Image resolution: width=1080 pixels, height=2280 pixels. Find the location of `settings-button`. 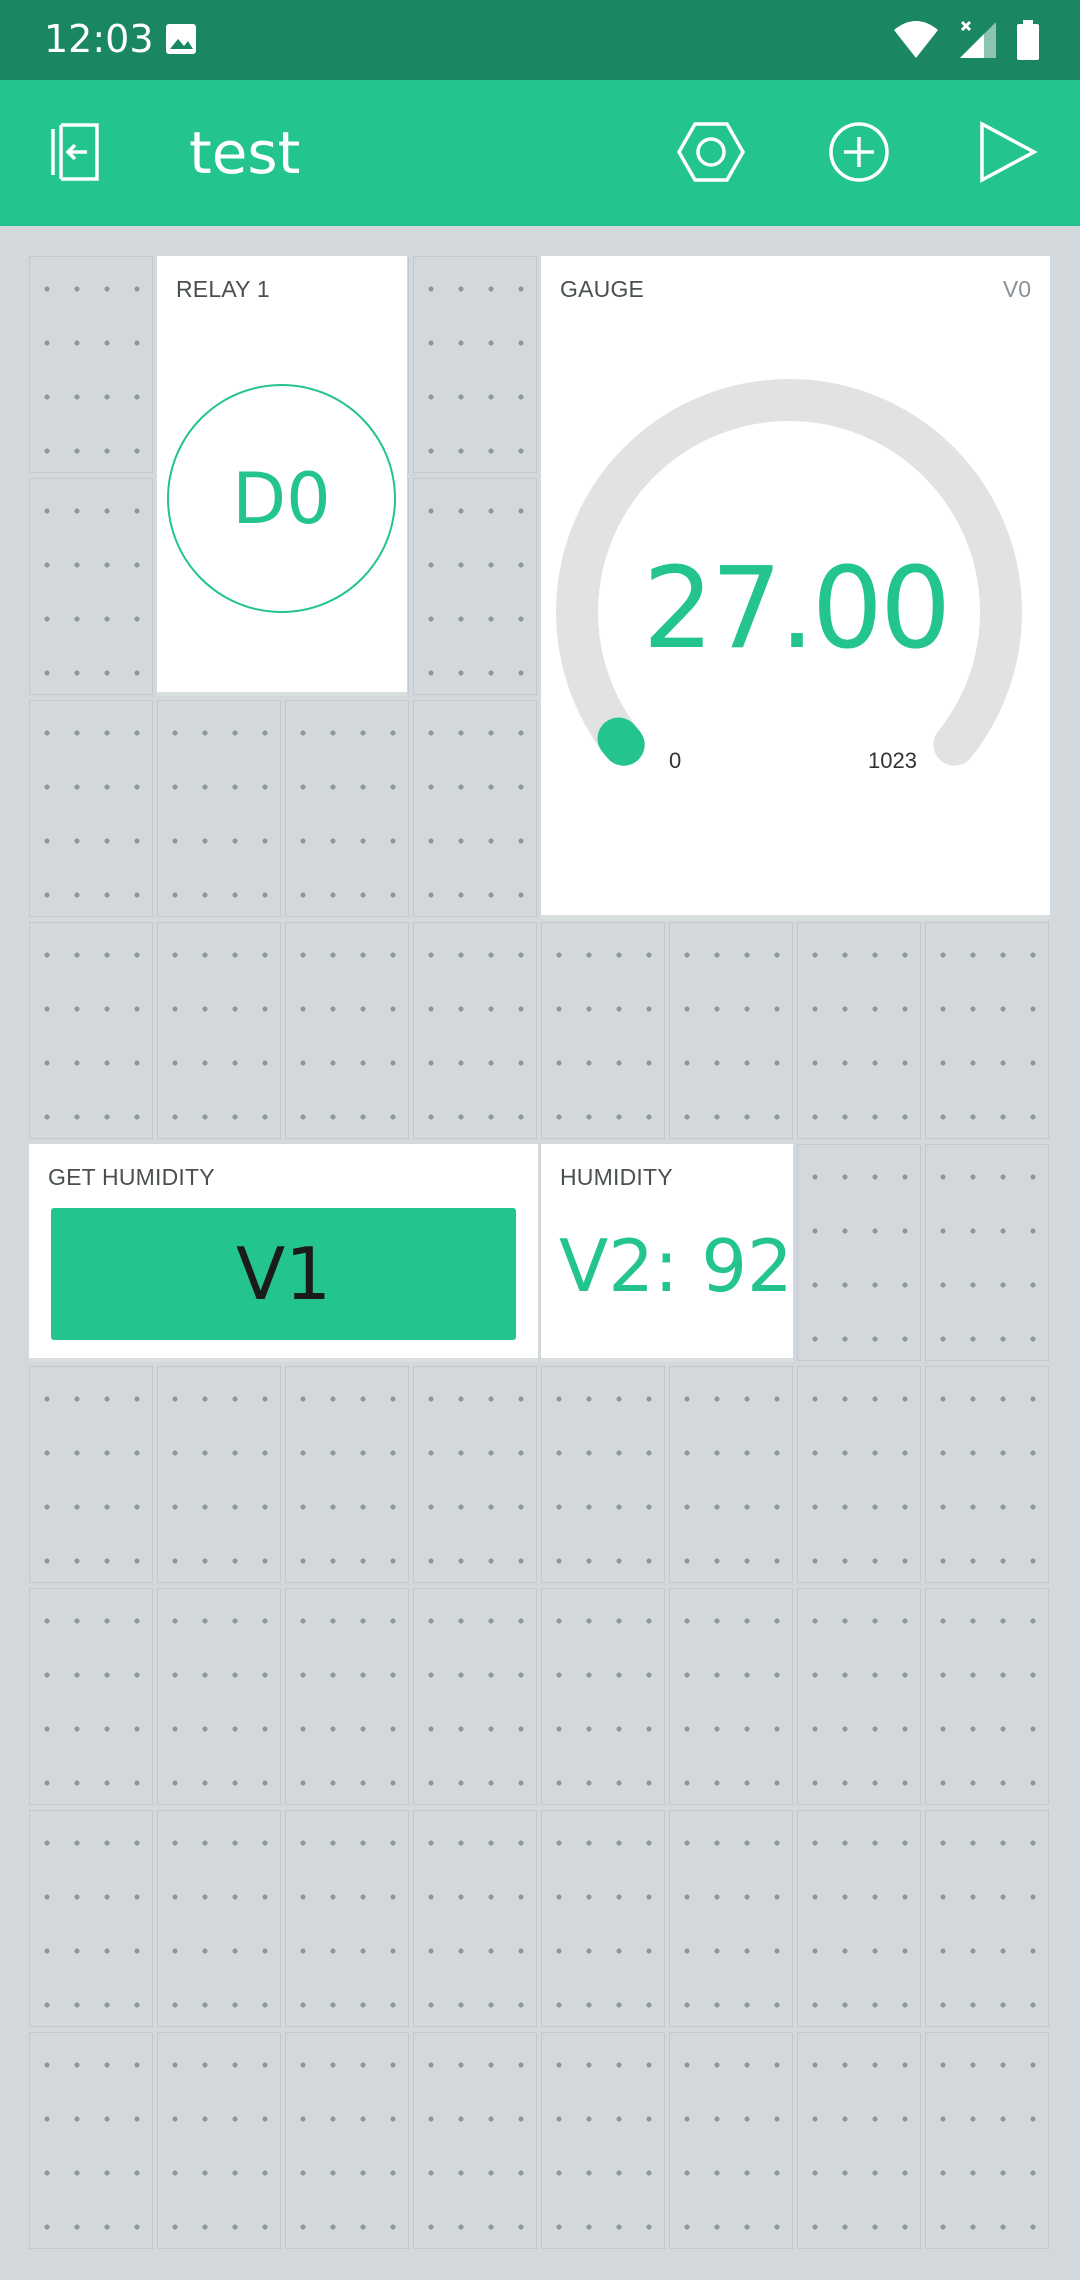

settings-button is located at coordinates (711, 154).